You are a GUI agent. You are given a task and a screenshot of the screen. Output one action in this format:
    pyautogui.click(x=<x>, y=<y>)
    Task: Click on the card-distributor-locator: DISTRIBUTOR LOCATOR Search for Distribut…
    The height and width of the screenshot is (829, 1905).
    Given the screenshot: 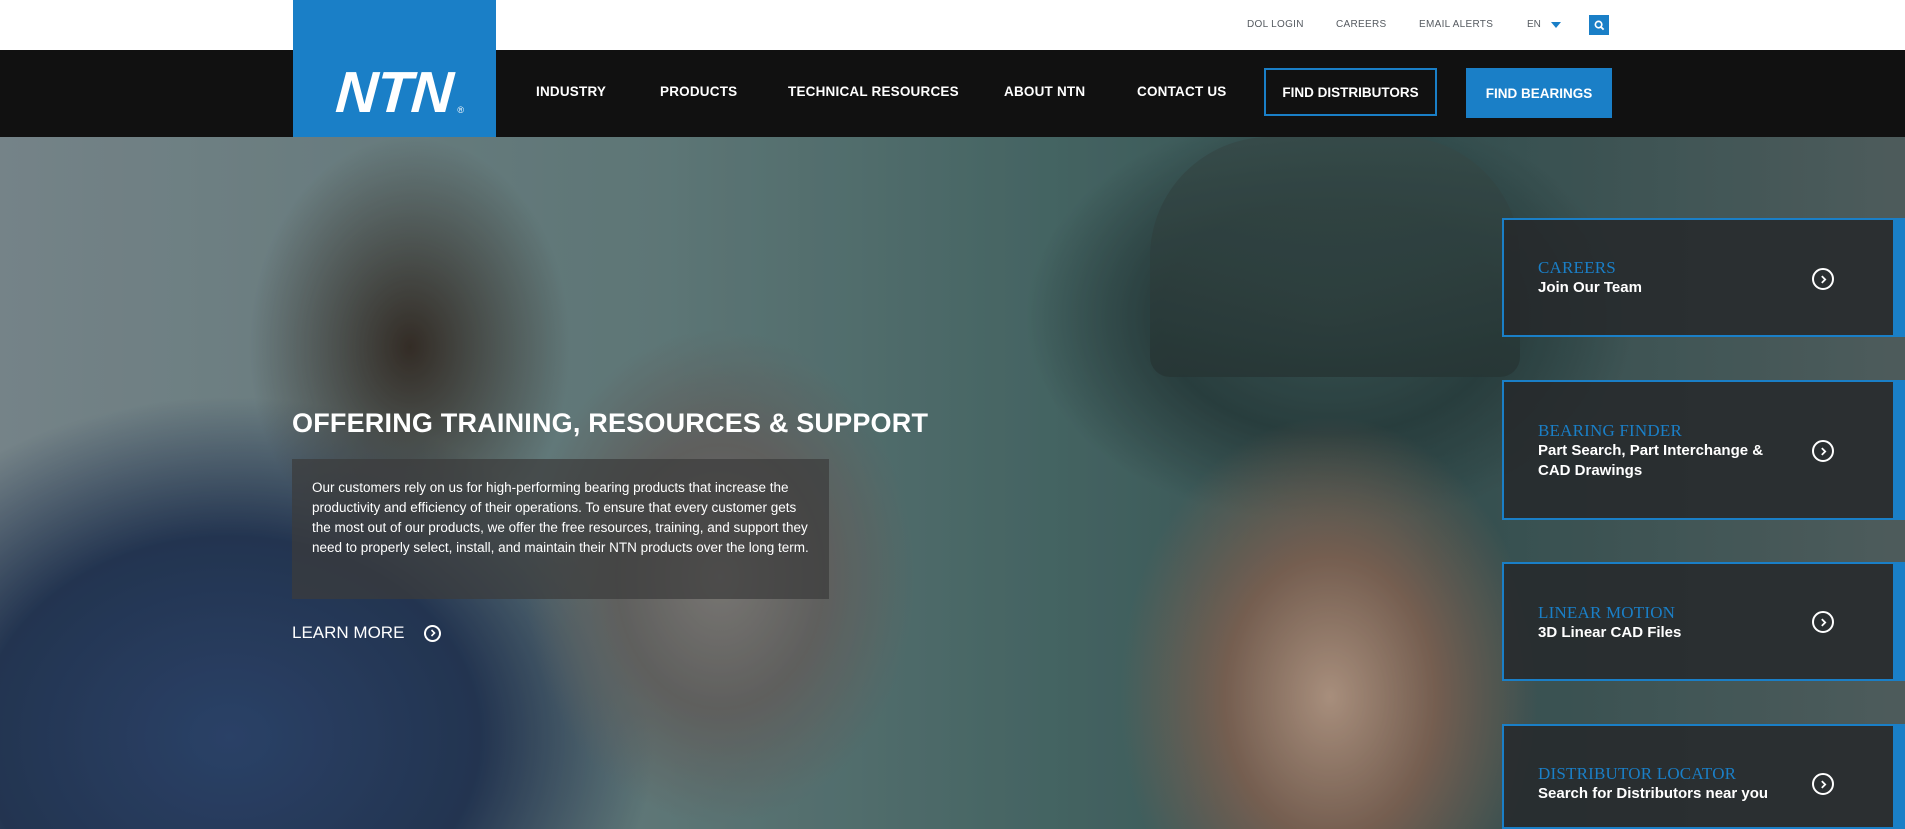 What is the action you would take?
    pyautogui.click(x=1703, y=776)
    